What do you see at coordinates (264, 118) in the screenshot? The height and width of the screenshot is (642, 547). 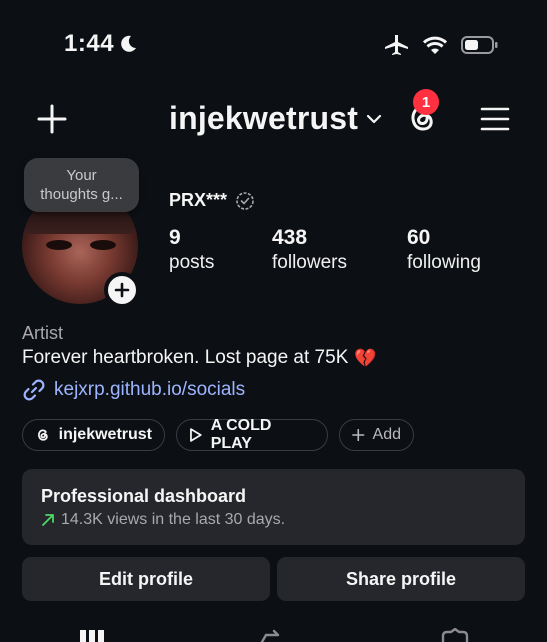 I see `header-username: injekwetrust` at bounding box center [264, 118].